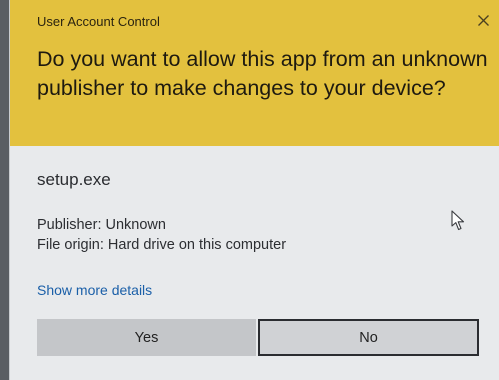 The image size is (499, 380). I want to click on yes-button: Yes, so click(146, 337).